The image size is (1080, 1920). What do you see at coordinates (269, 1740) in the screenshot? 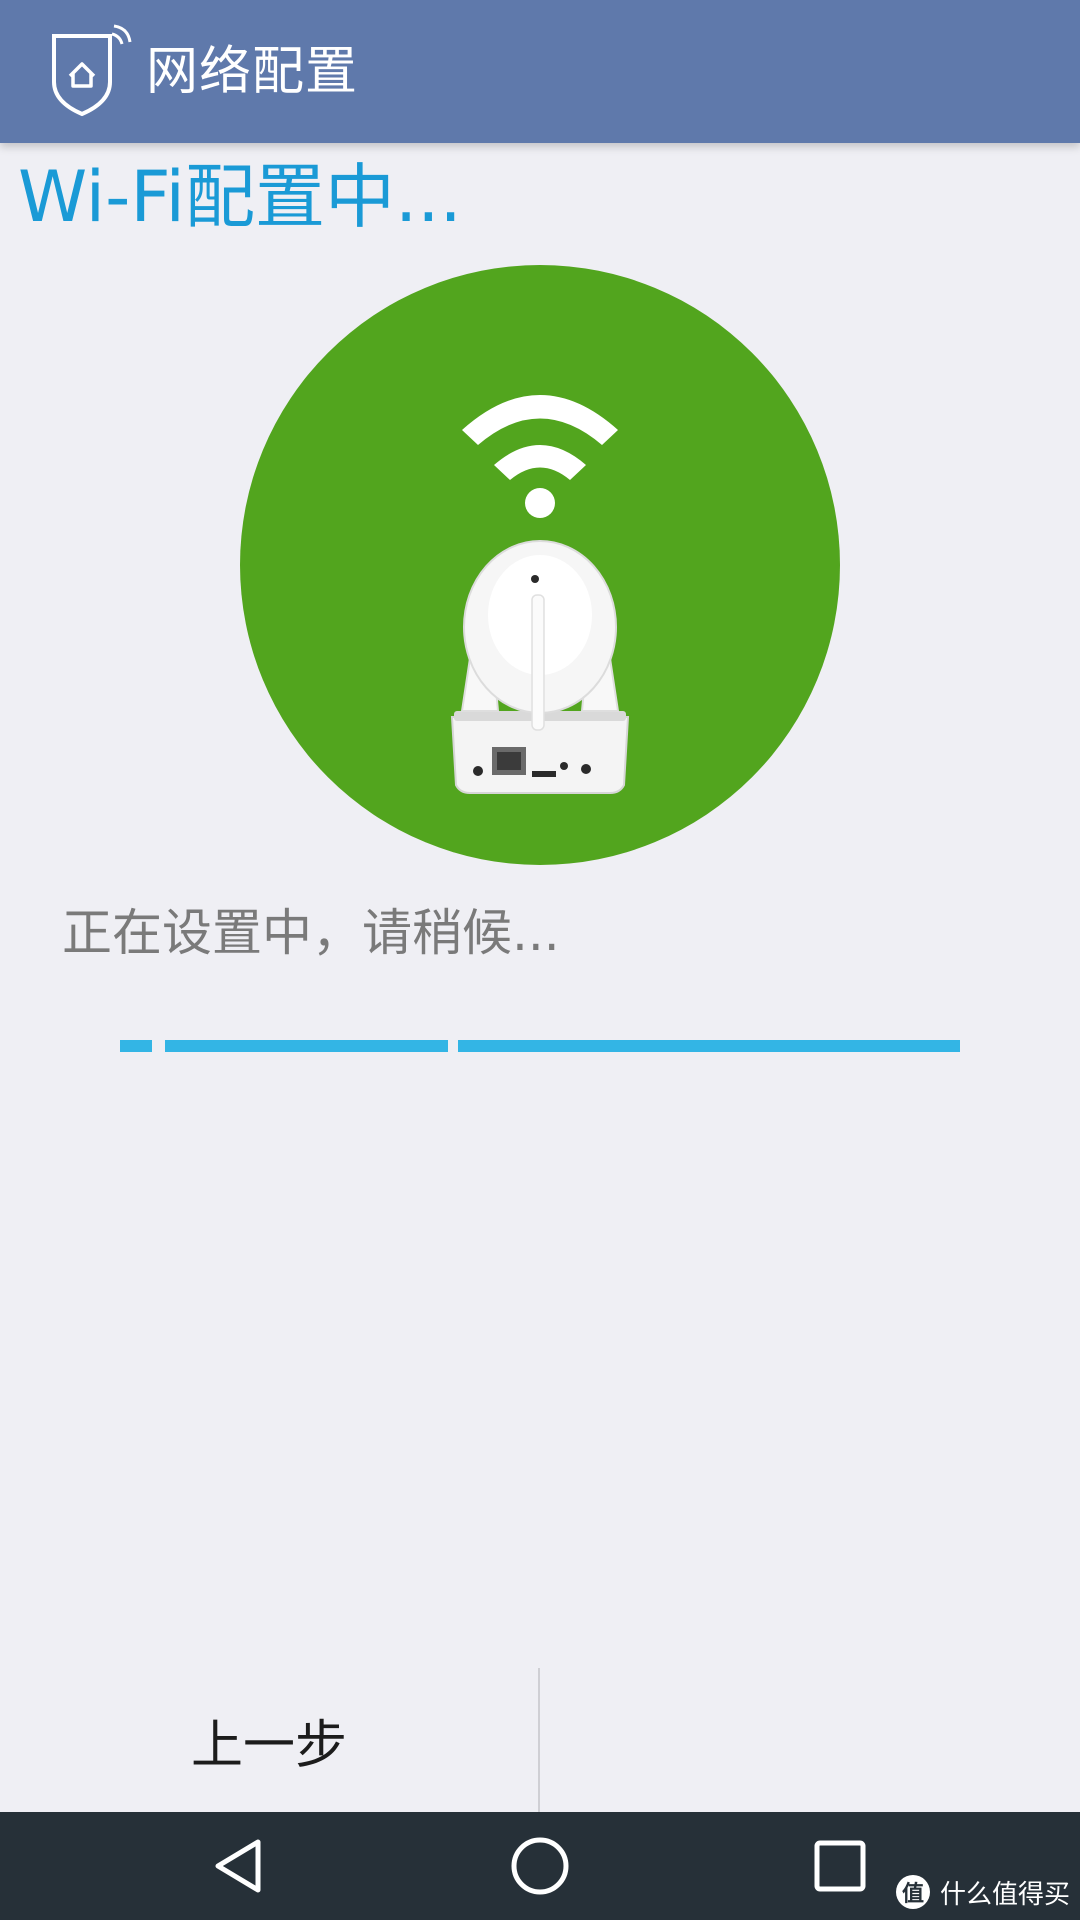
I see `previous-step-button: 上一步` at bounding box center [269, 1740].